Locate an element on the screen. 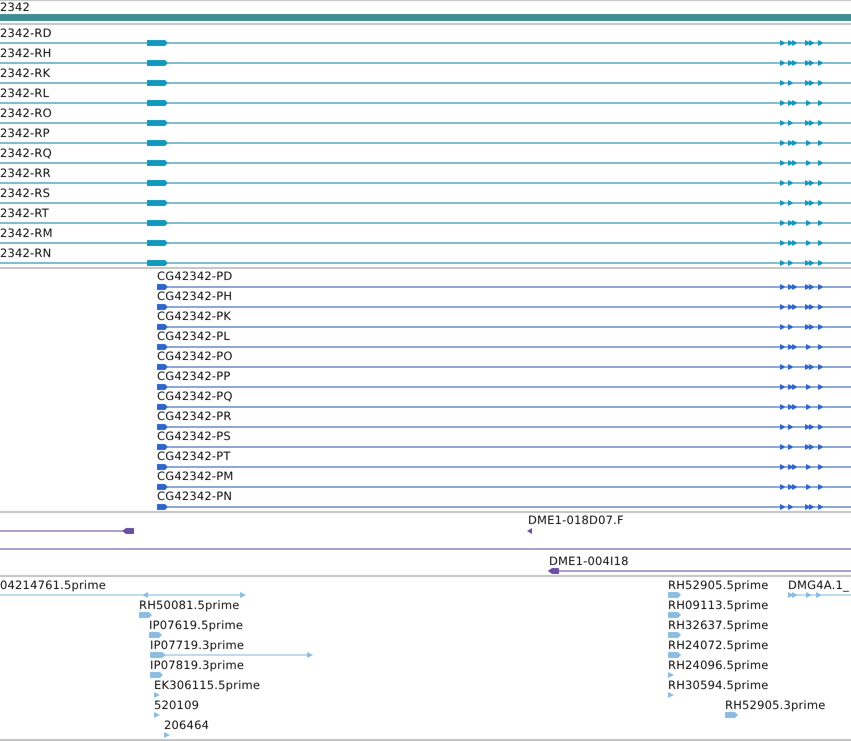  est-label: DMG4A.1_ is located at coordinates (818, 585).